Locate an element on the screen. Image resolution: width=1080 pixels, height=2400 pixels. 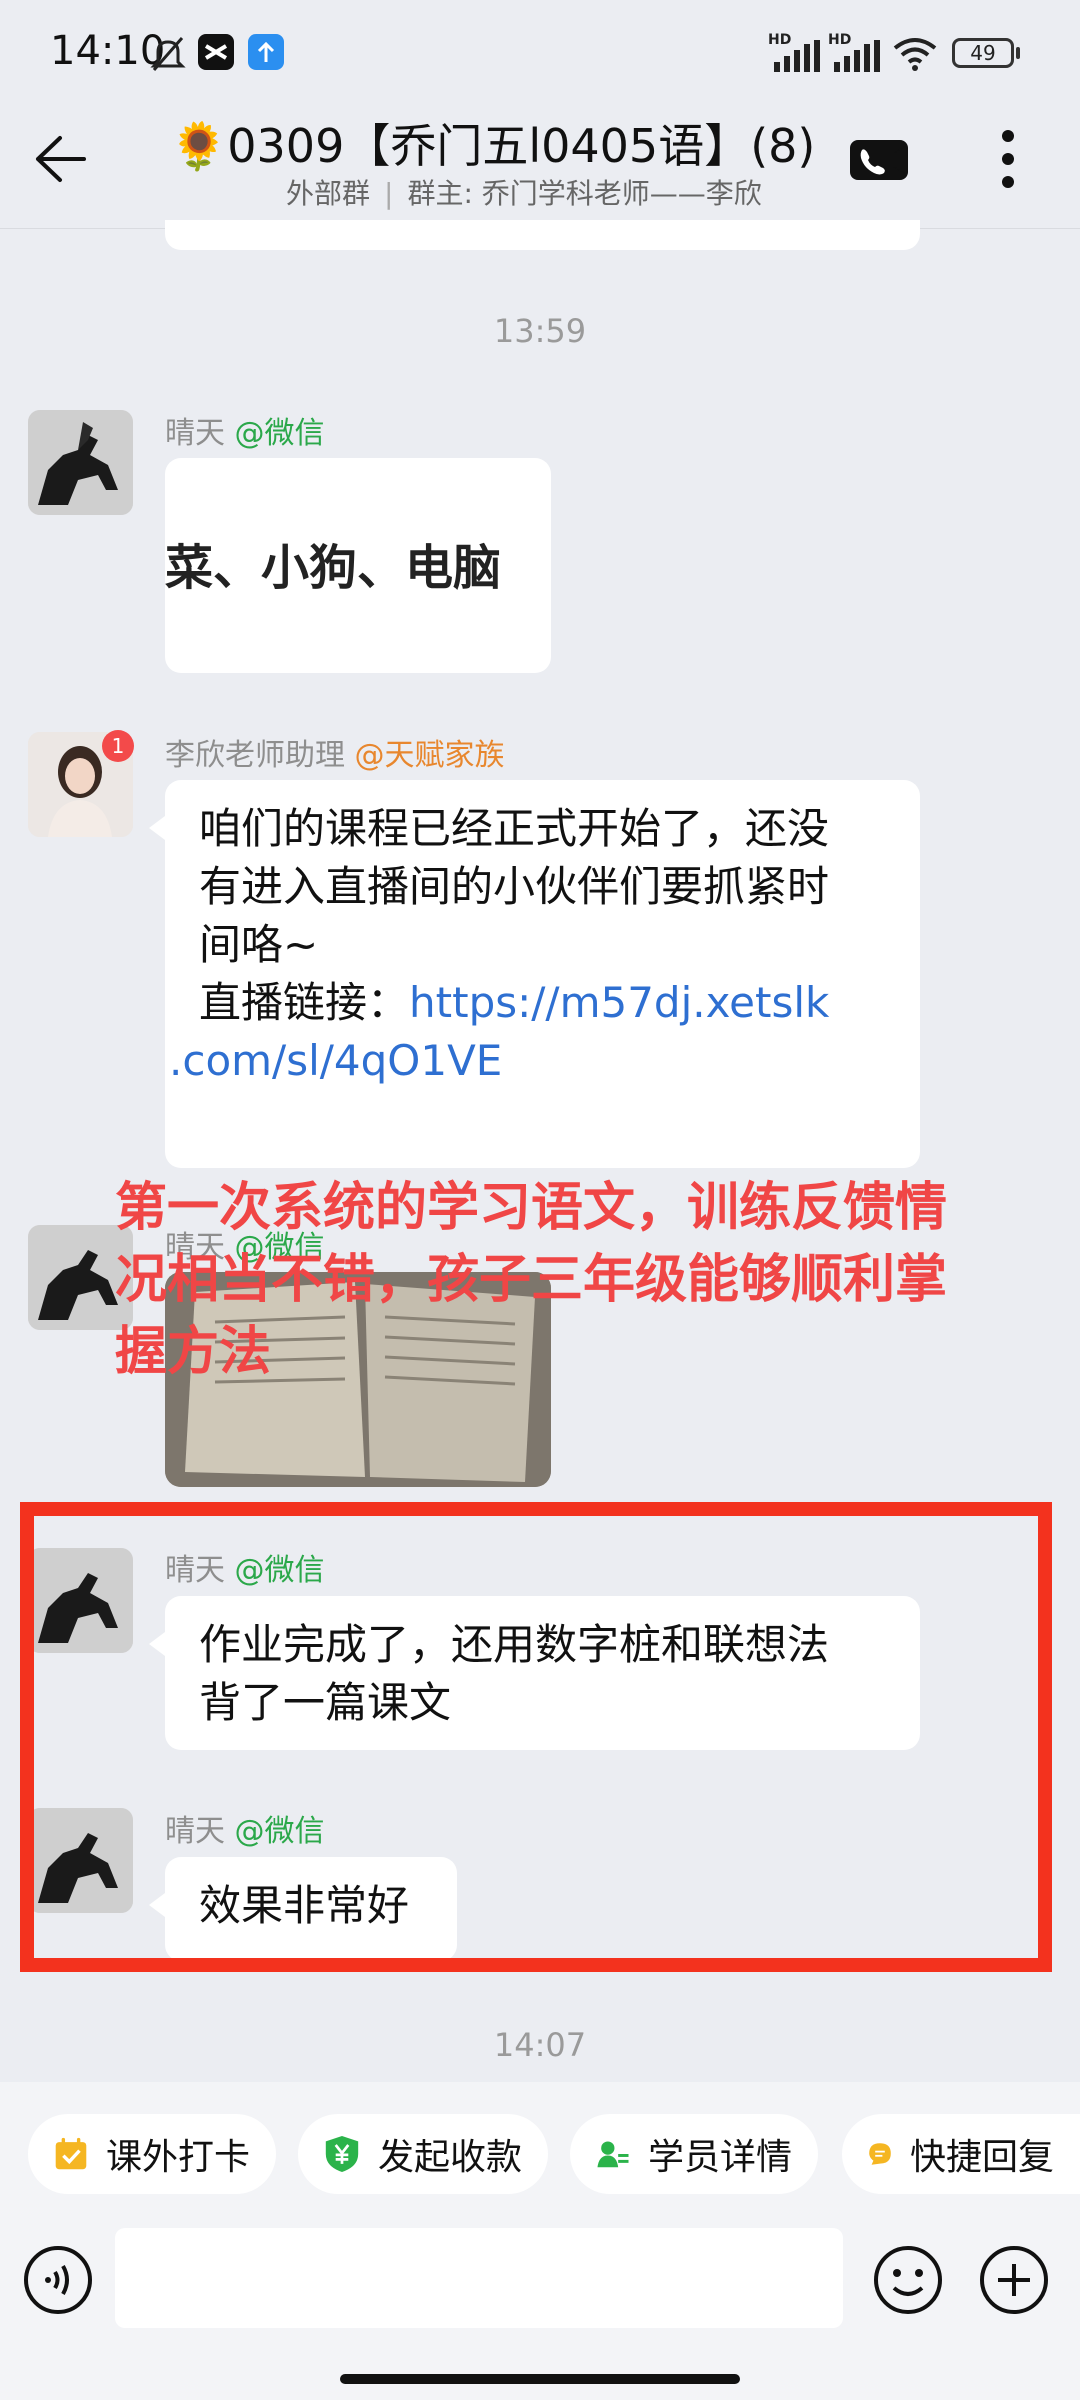
chat-timestamp: 14:07 is located at coordinates (540, 2045).